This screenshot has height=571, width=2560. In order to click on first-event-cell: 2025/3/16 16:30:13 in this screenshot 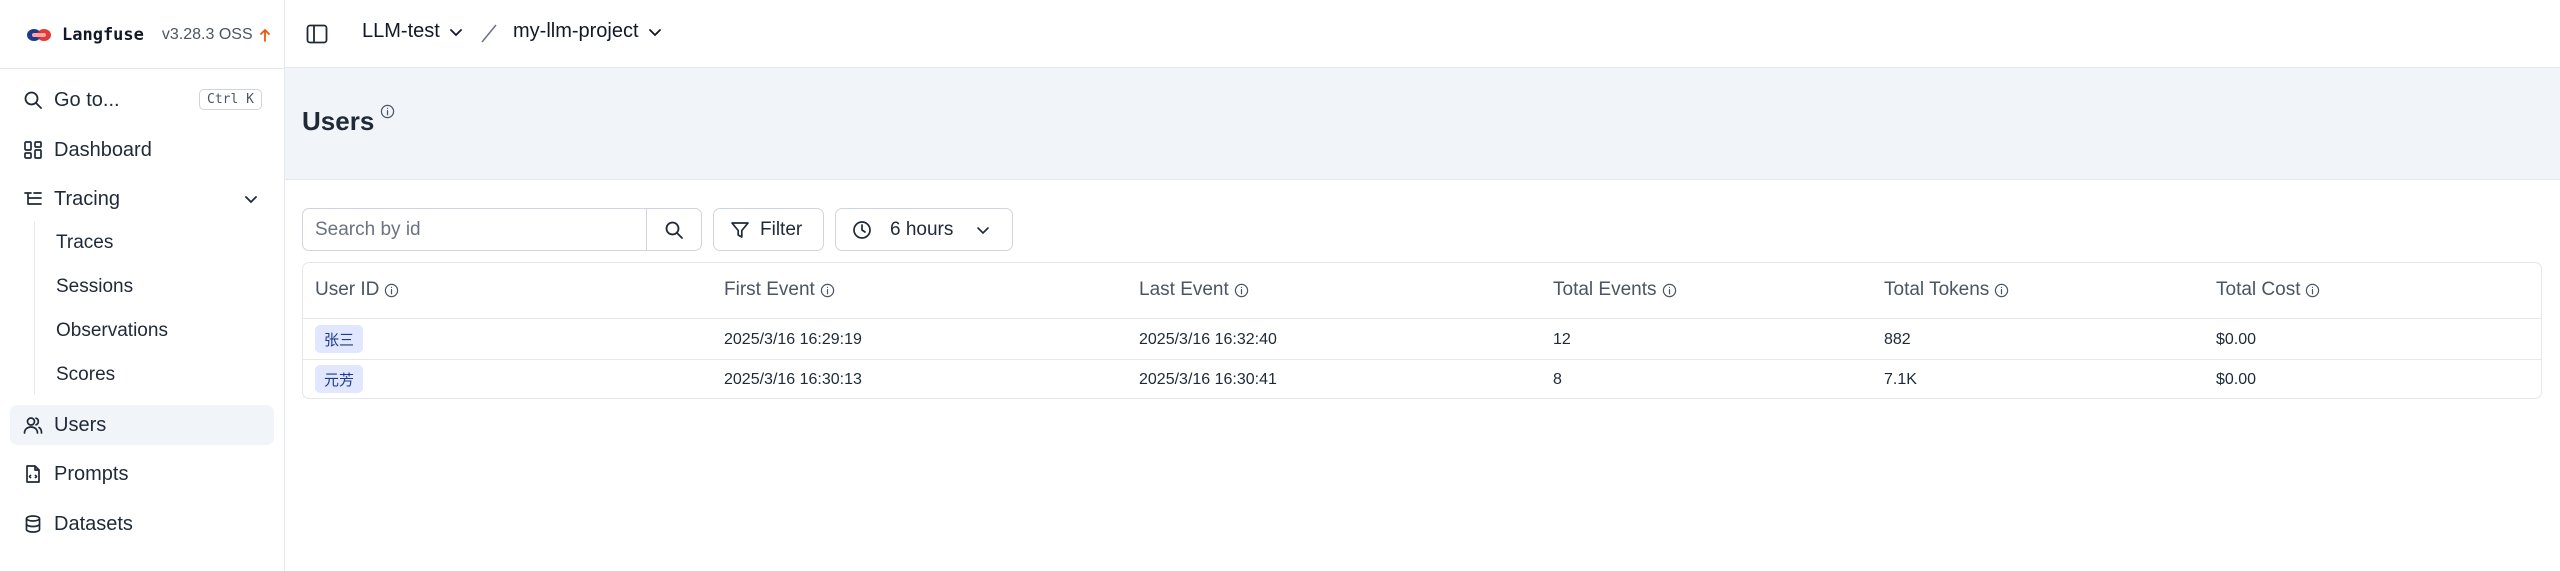, I will do `click(793, 379)`.